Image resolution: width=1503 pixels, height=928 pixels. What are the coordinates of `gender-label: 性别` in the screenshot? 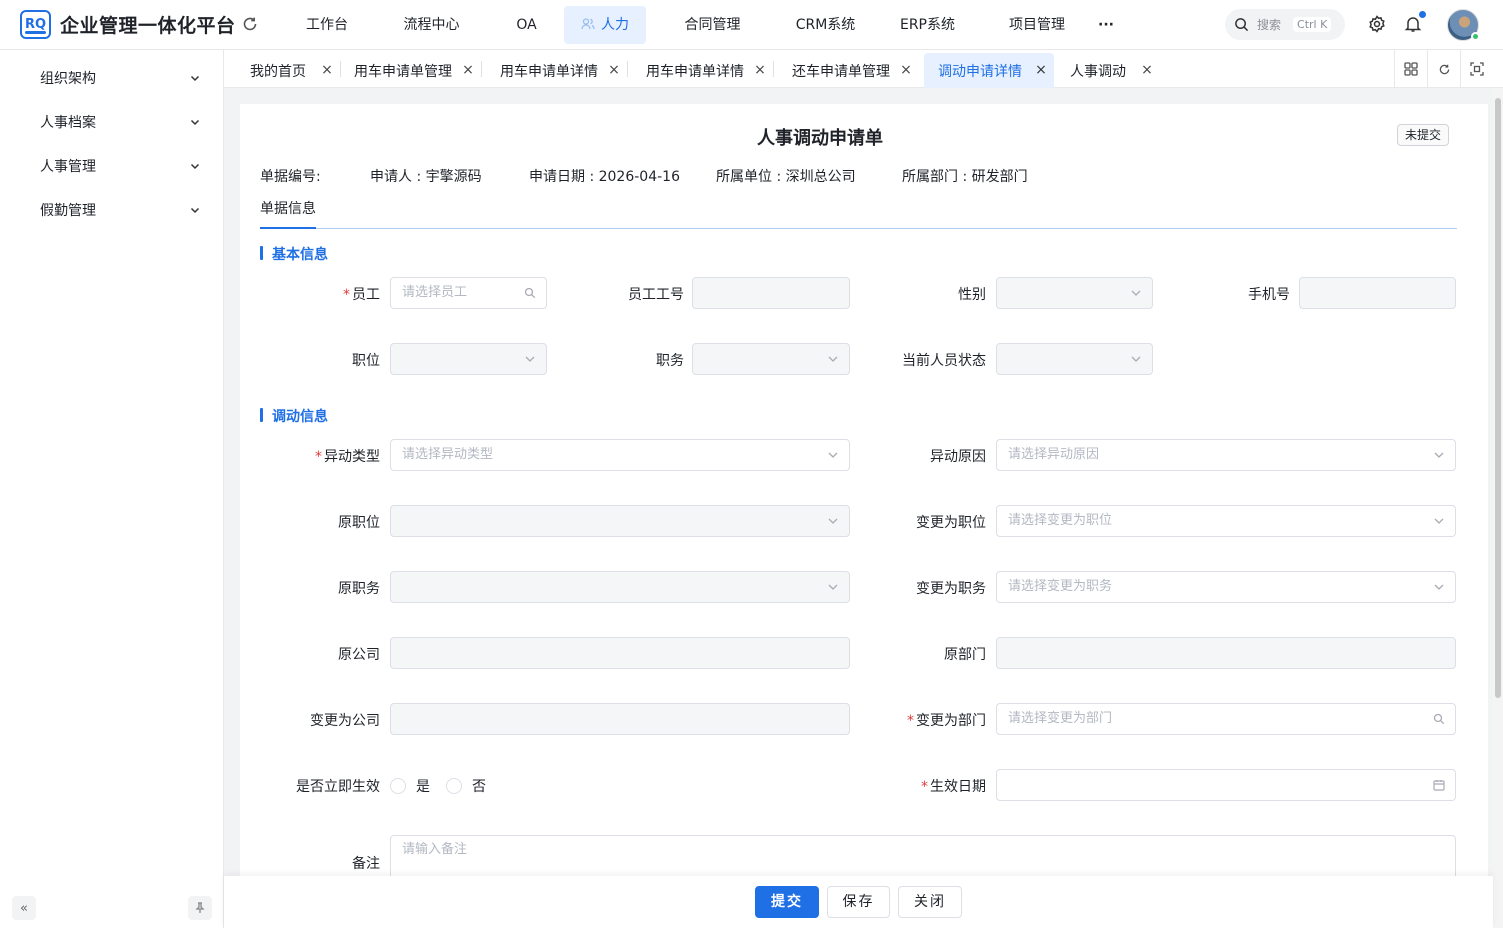 It's located at (972, 295).